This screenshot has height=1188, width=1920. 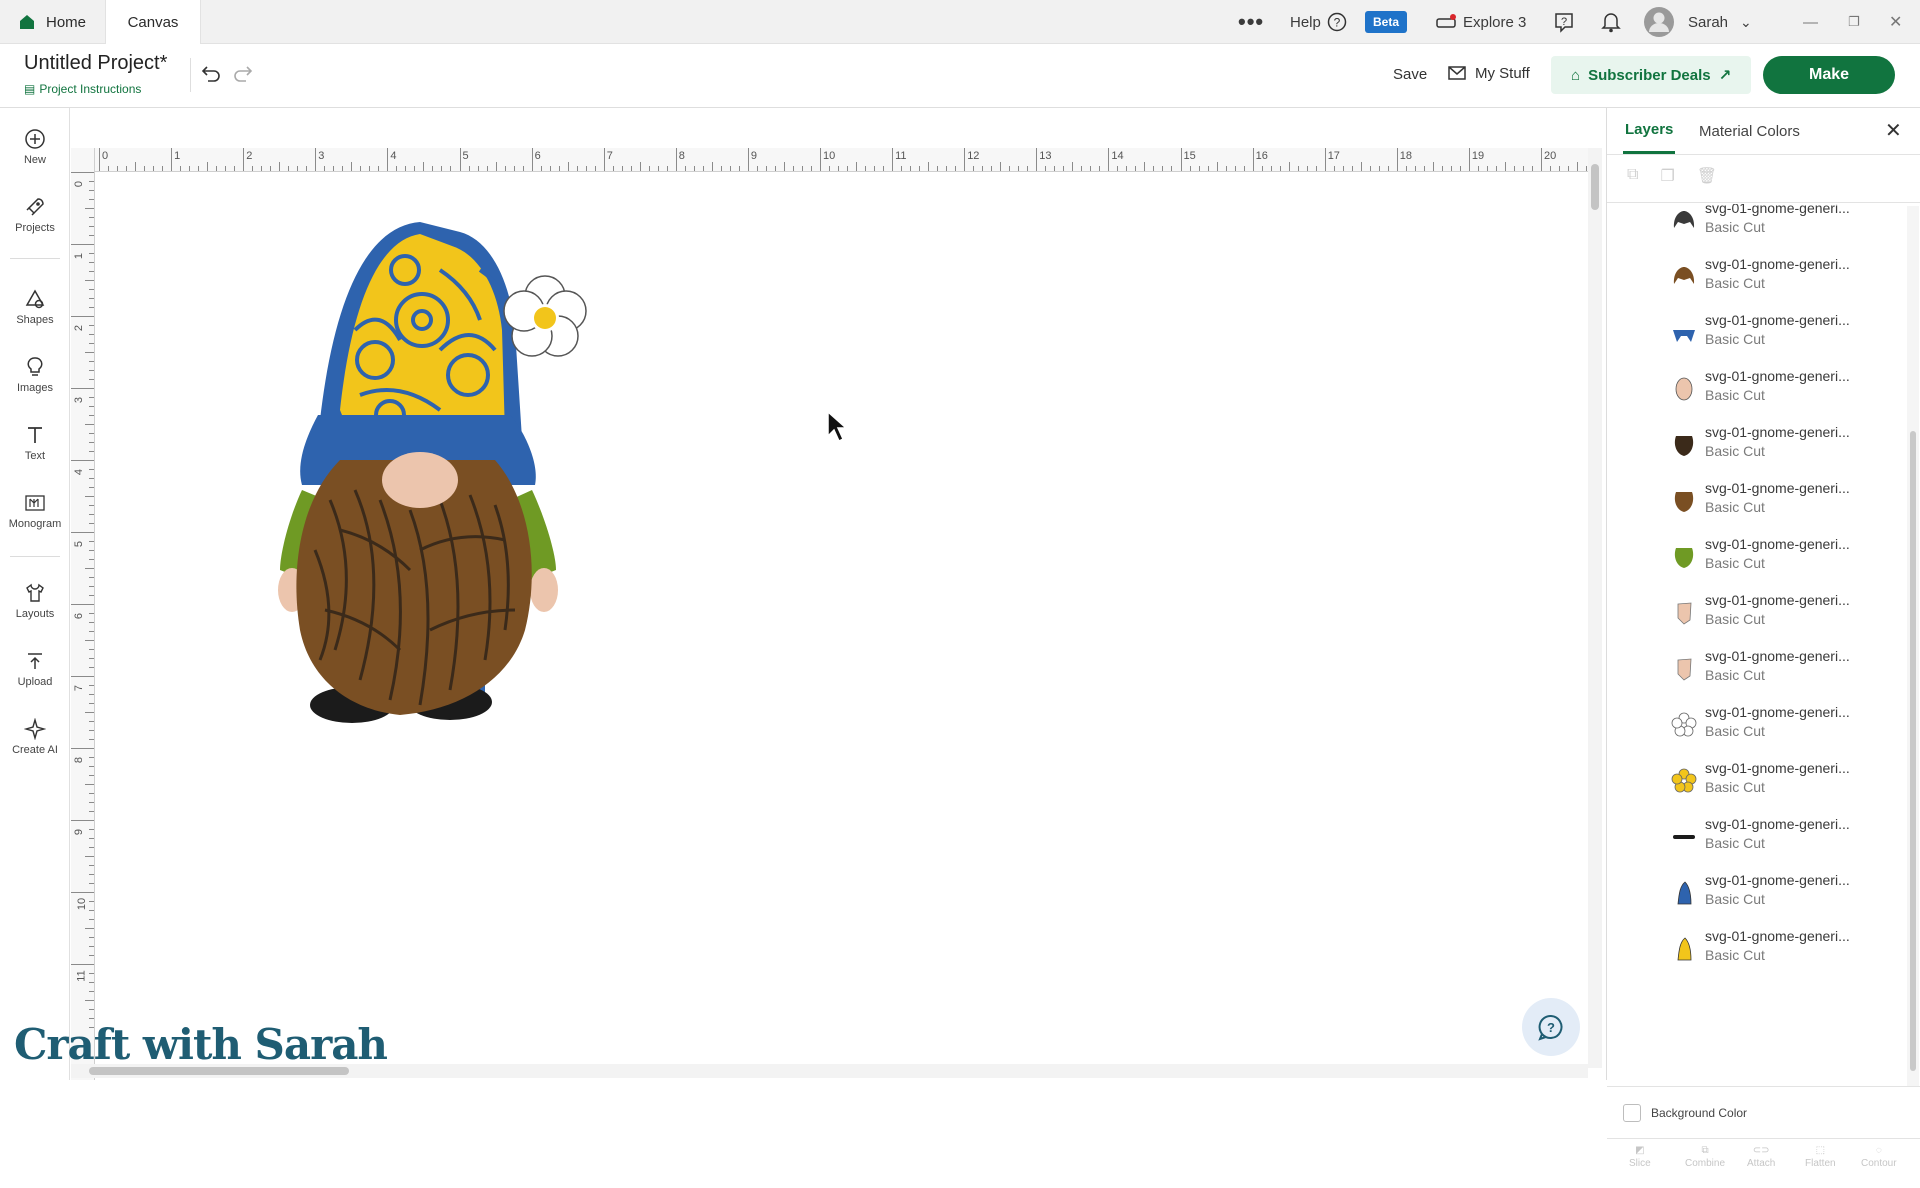 What do you see at coordinates (52, 22) in the screenshot?
I see `tab-home: Home` at bounding box center [52, 22].